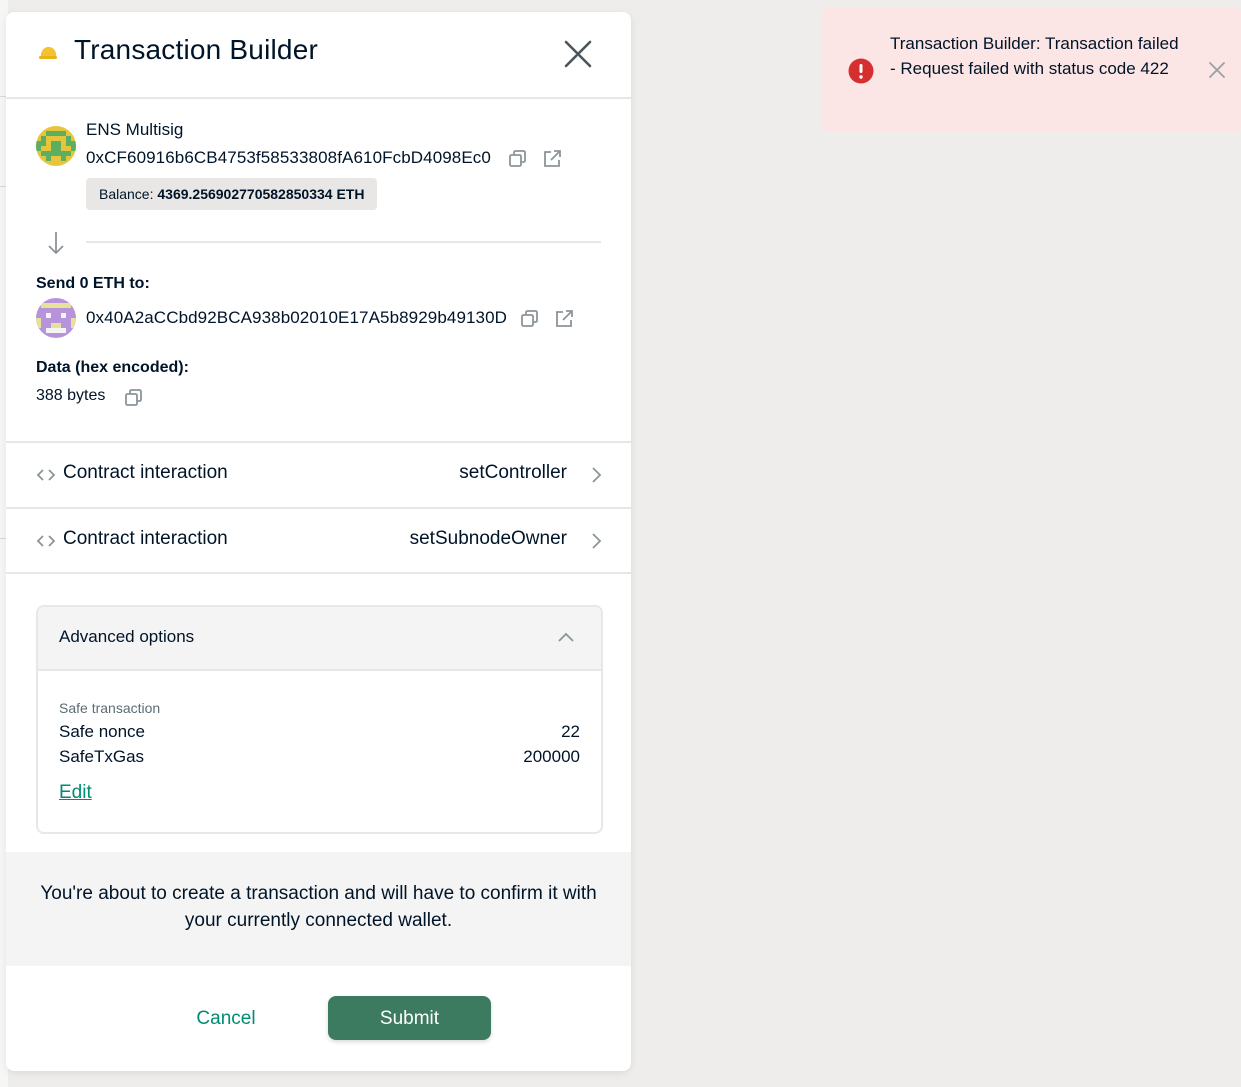  I want to click on submit-button: Submit, so click(409, 1018).